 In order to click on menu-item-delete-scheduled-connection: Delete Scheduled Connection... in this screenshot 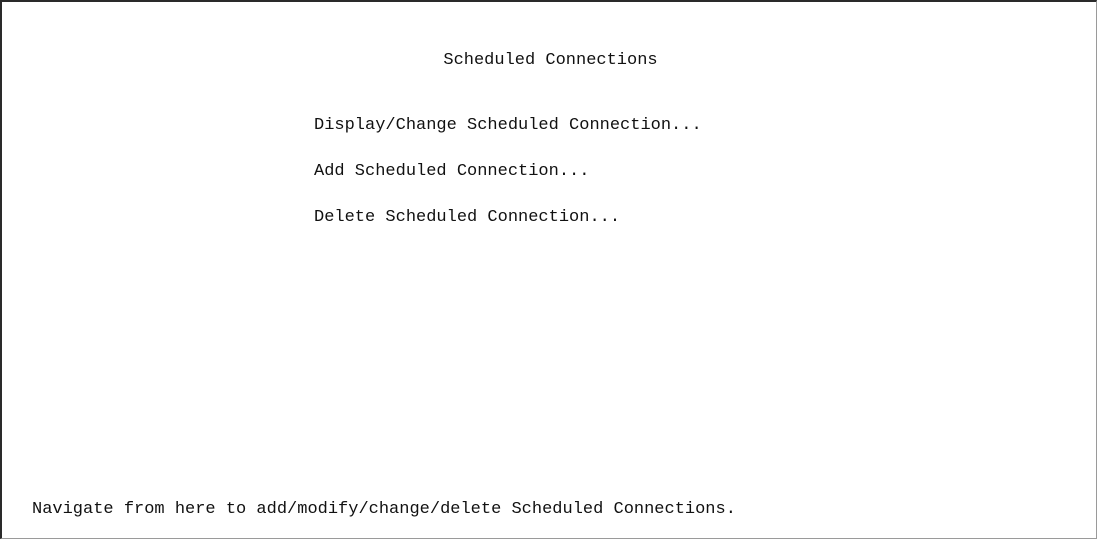, I will do `click(508, 218)`.